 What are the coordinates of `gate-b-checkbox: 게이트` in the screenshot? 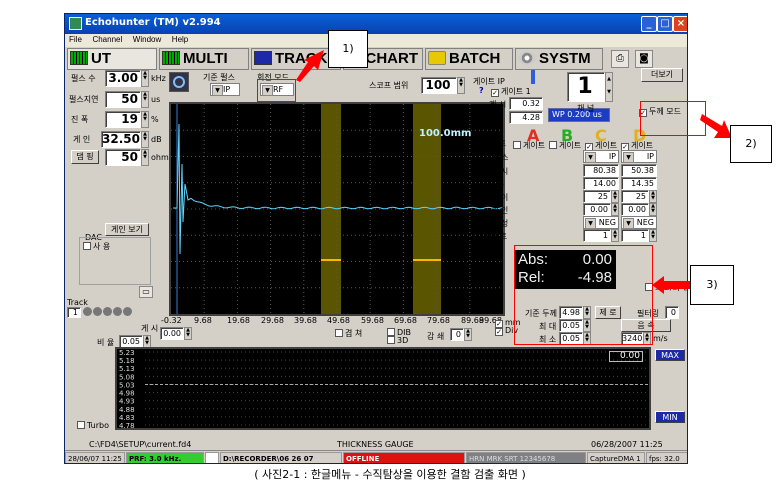 It's located at (565, 145).